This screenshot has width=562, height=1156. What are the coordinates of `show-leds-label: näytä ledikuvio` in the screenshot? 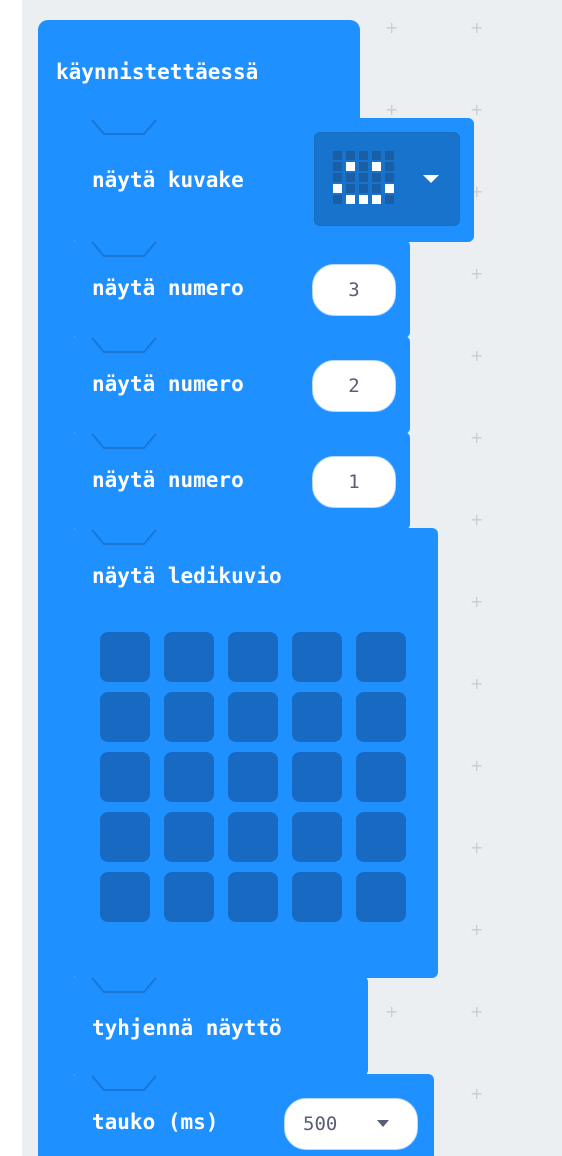 It's located at (187, 576).